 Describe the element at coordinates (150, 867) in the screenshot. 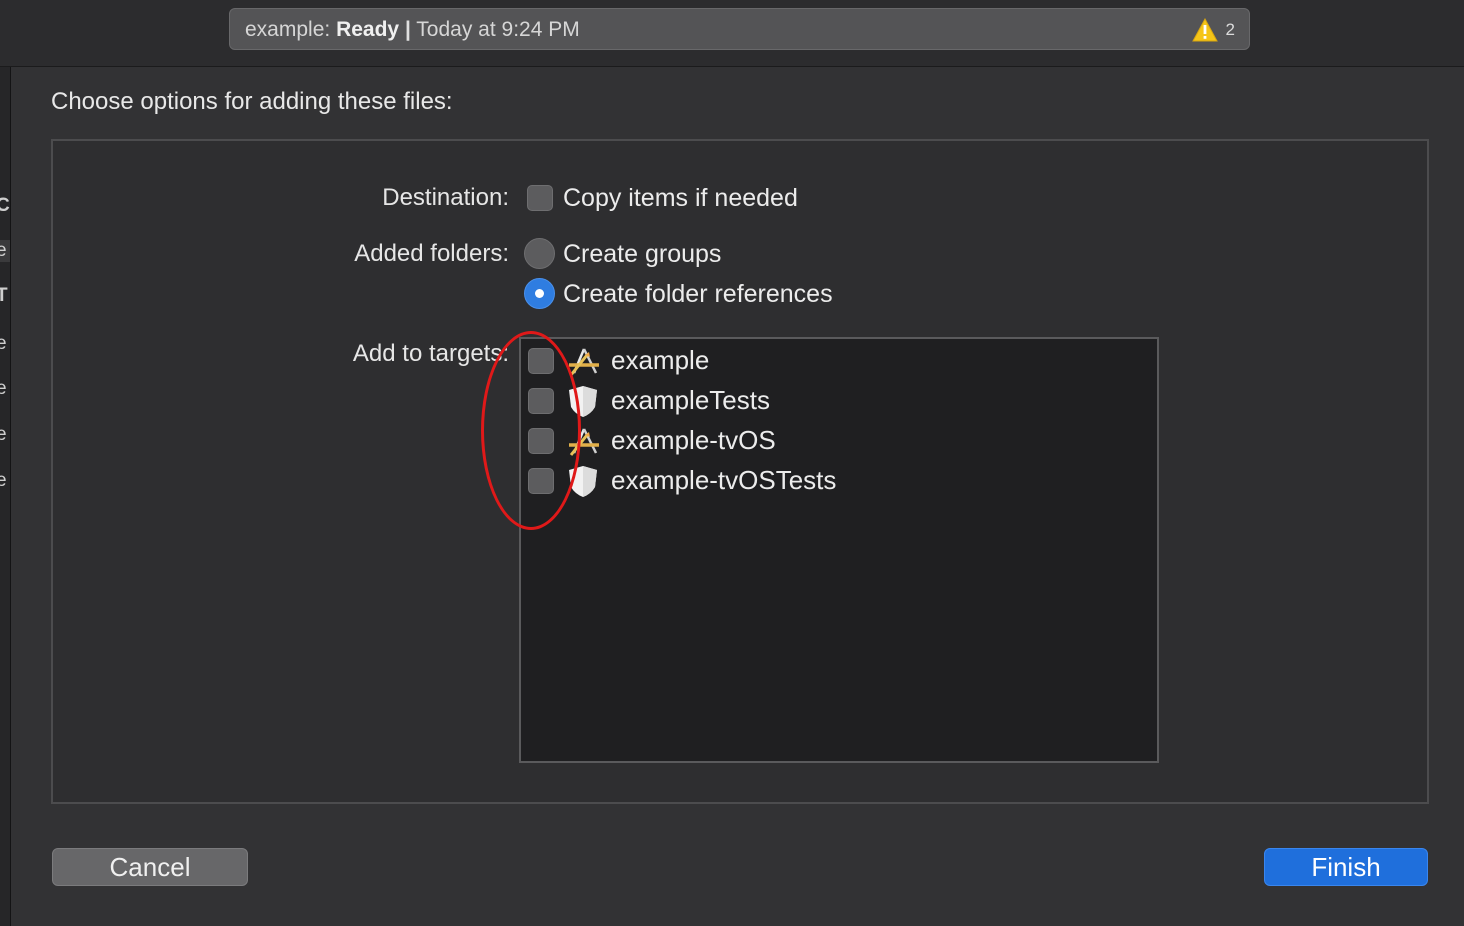

I see `cancel-button: Cancel` at that location.